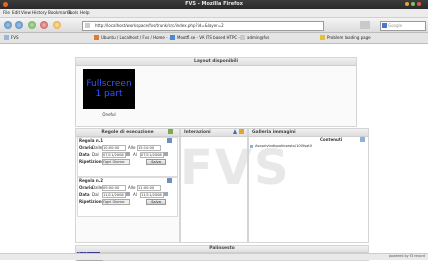 The height and width of the screenshot is (261, 428). Describe the element at coordinates (251, 146) in the screenshot. I see `image-icon` at that location.